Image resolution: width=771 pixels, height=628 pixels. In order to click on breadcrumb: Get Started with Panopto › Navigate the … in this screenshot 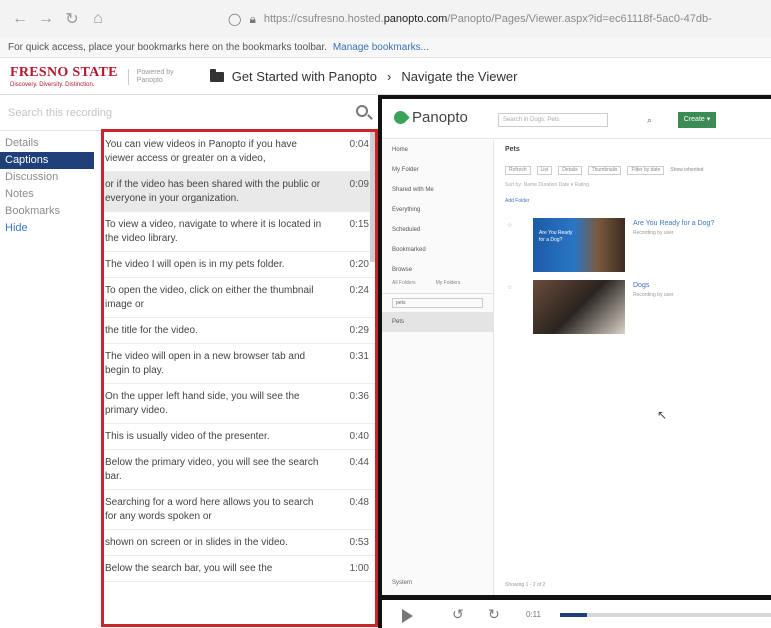, I will do `click(363, 76)`.